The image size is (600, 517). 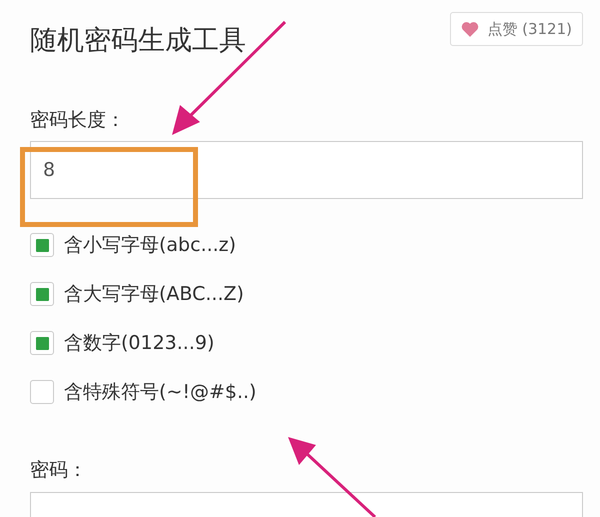 I want to click on field-label: 密码：, so click(x=59, y=470).